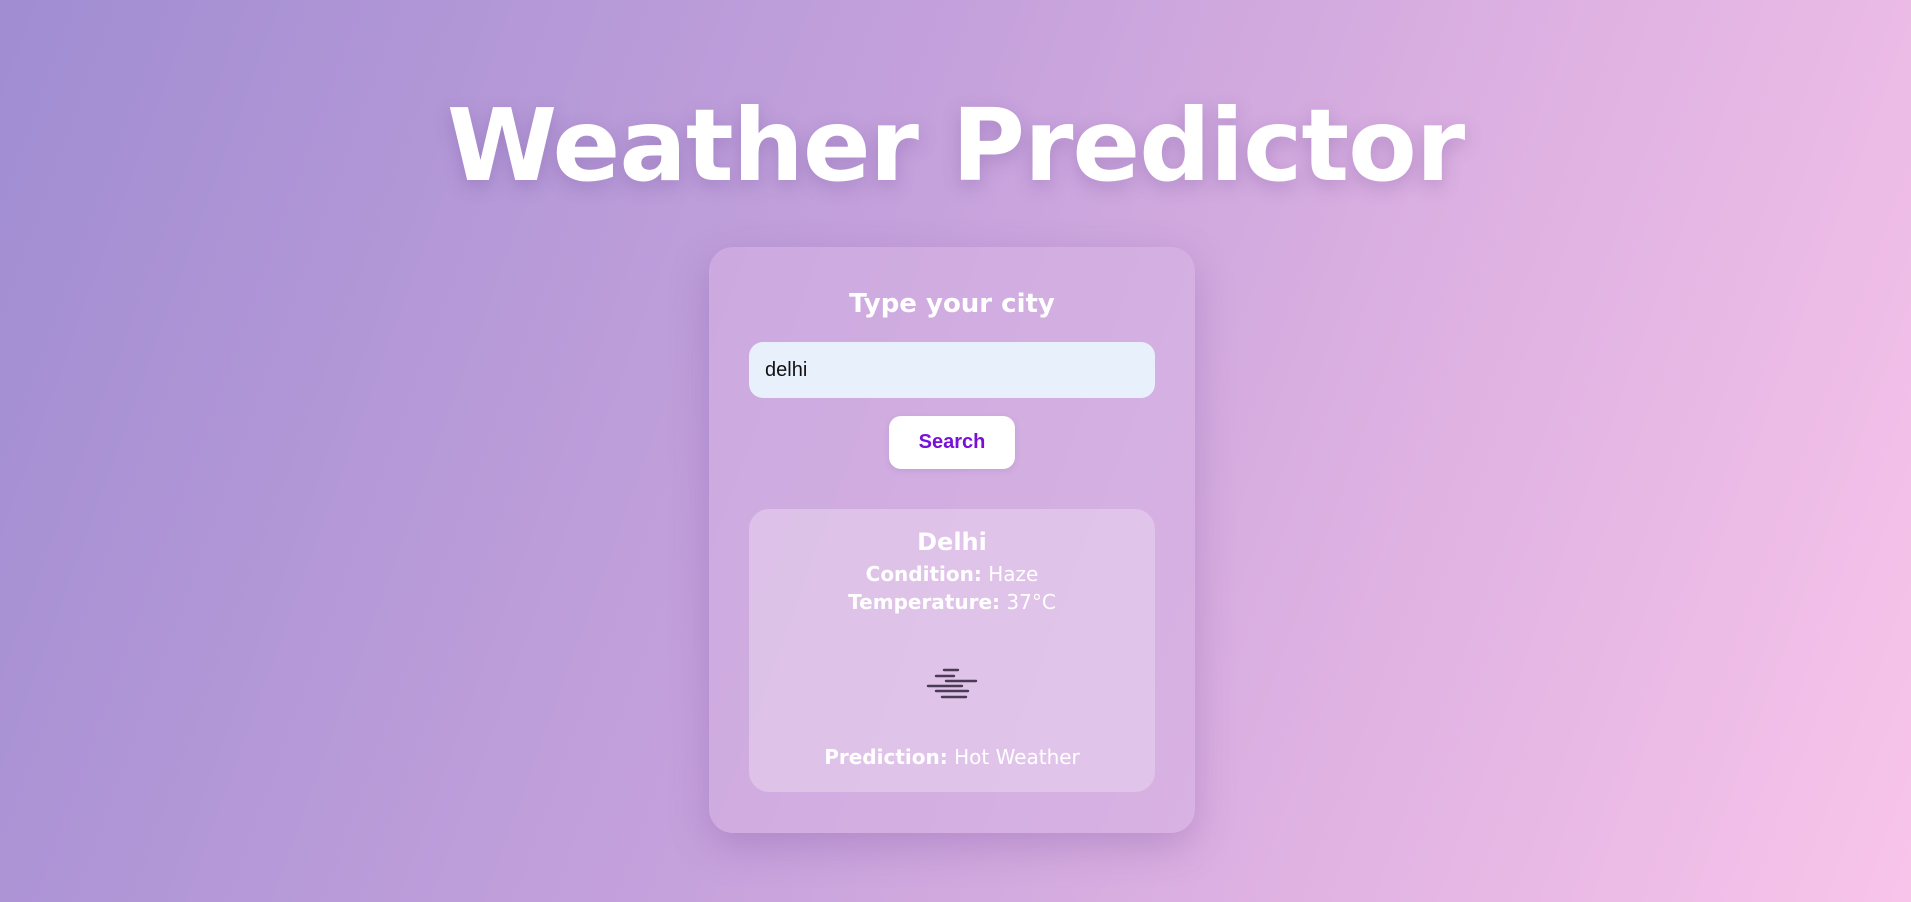  I want to click on haze-icon, so click(952, 683).